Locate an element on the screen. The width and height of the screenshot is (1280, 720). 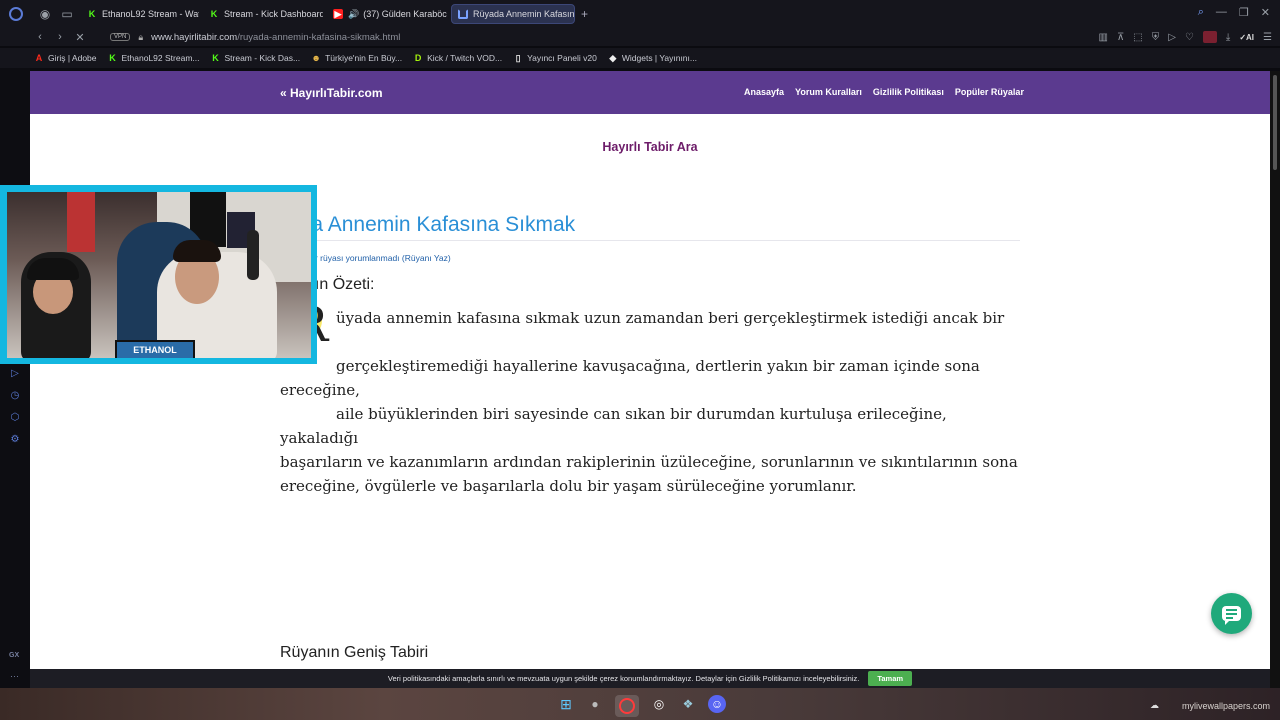
detailed-heading: Rüyanın Geniş Tabiri is located at coordinates (354, 652).